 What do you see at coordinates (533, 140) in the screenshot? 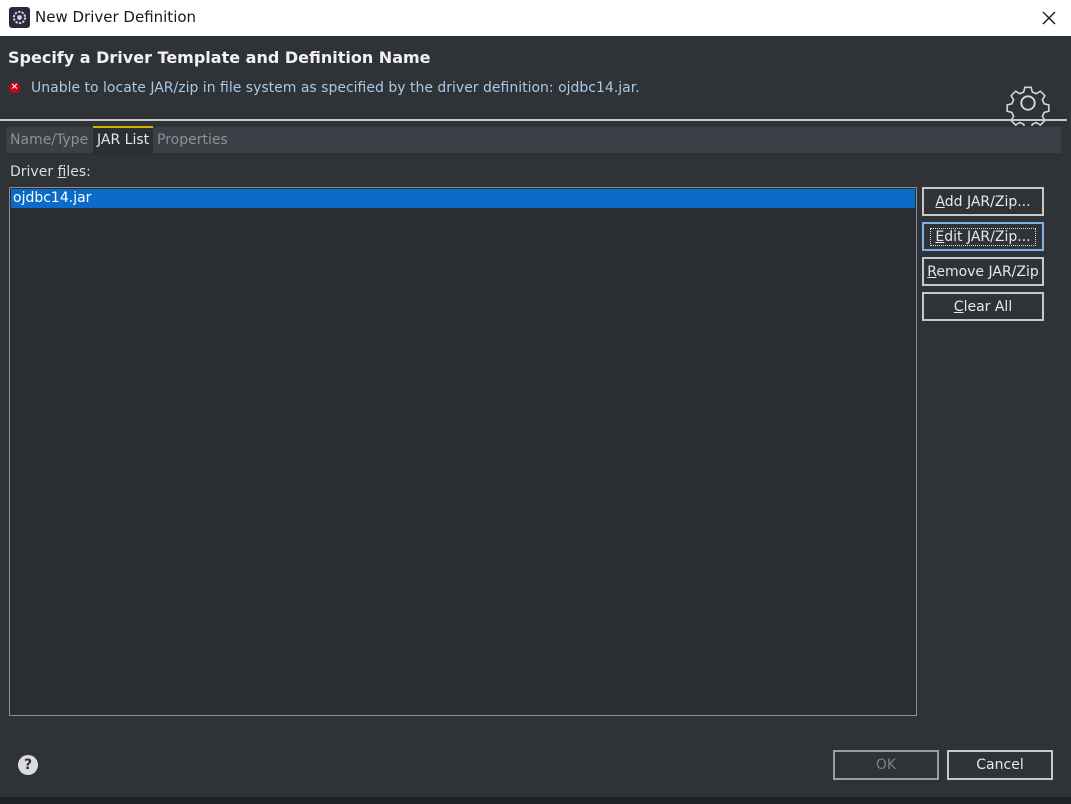
I see `tab-bar: Name/Type JAR List Properties` at bounding box center [533, 140].